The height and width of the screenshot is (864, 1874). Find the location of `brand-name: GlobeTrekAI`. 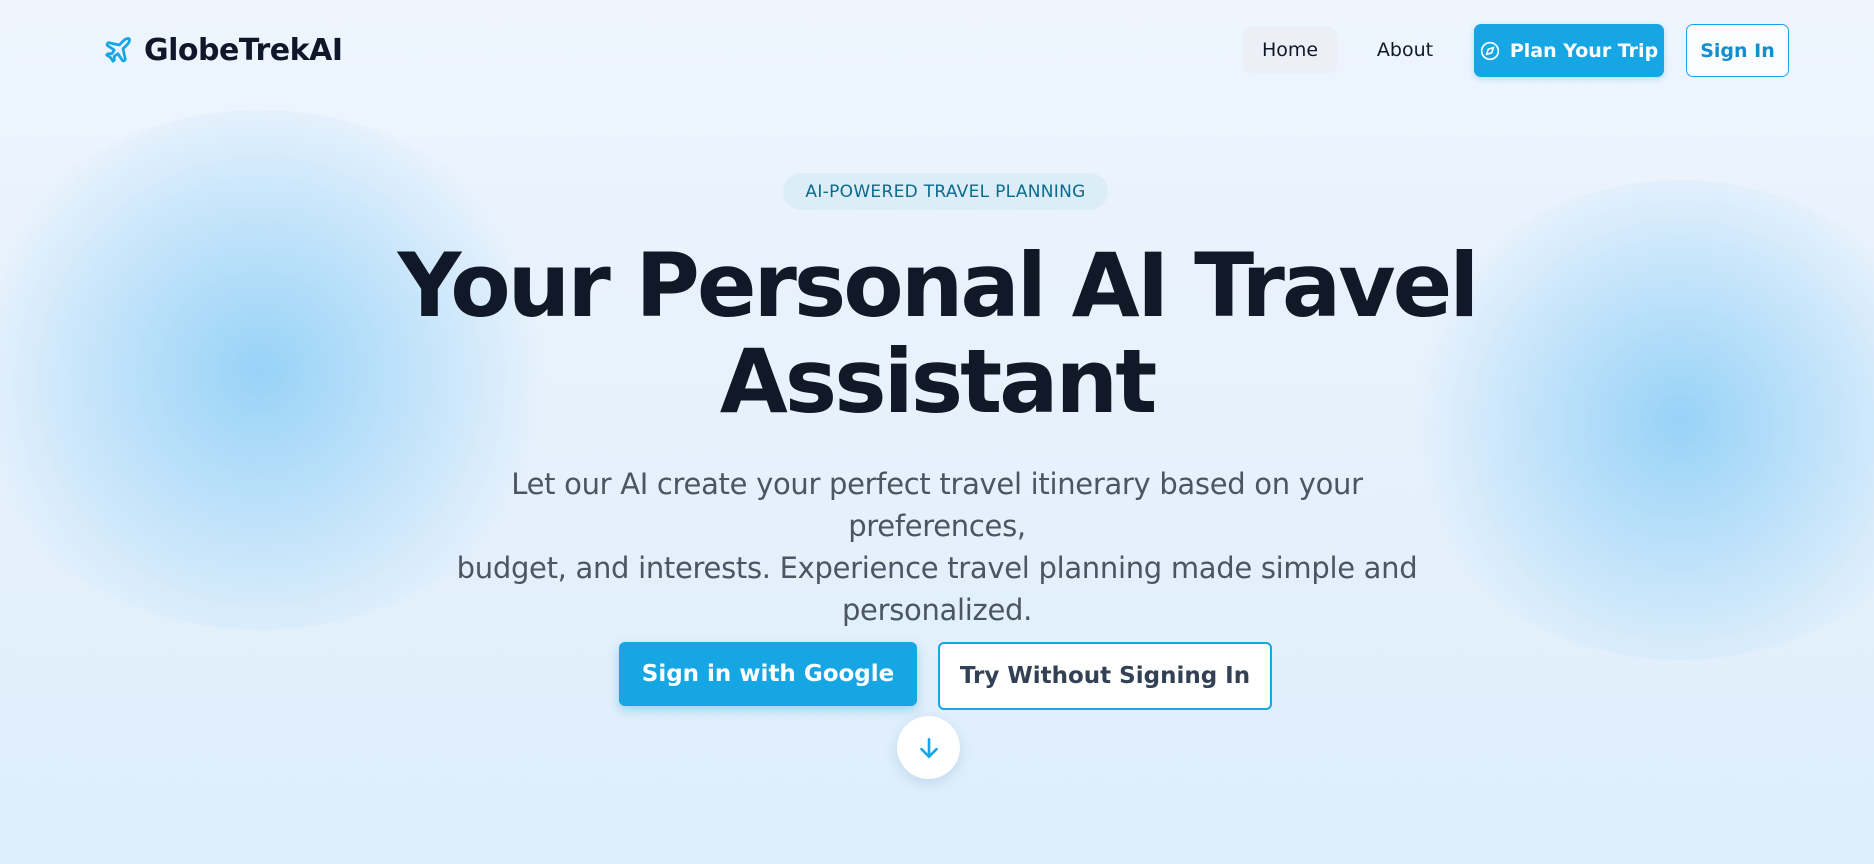

brand-name: GlobeTrekAI is located at coordinates (243, 50).